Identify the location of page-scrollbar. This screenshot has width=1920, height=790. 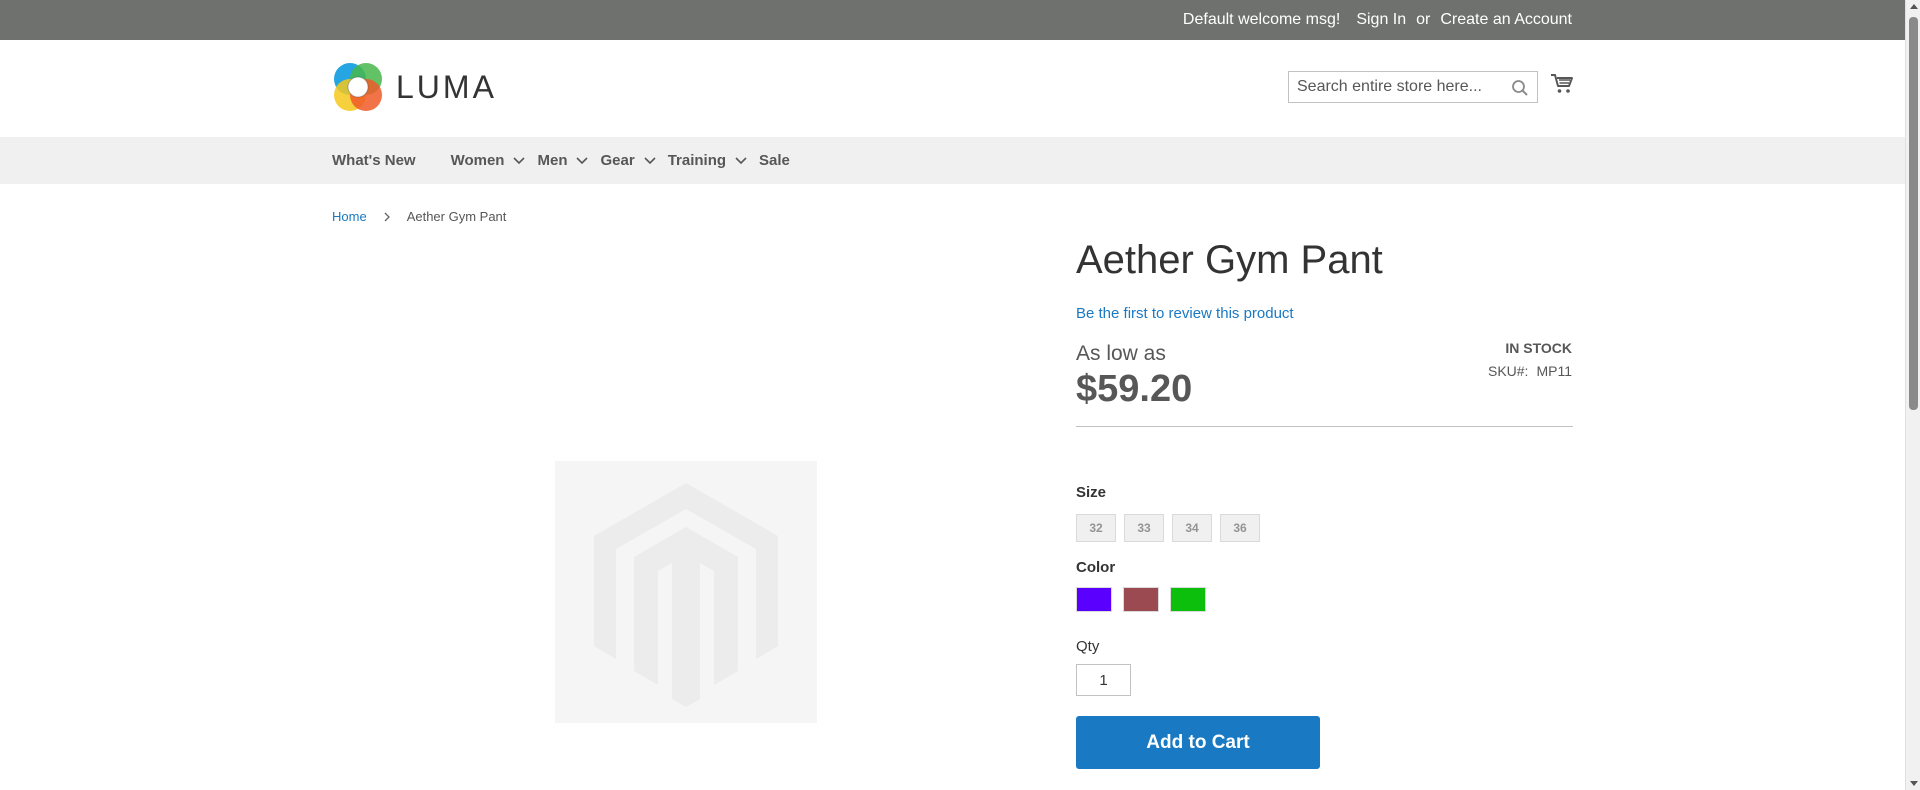
(1912, 395).